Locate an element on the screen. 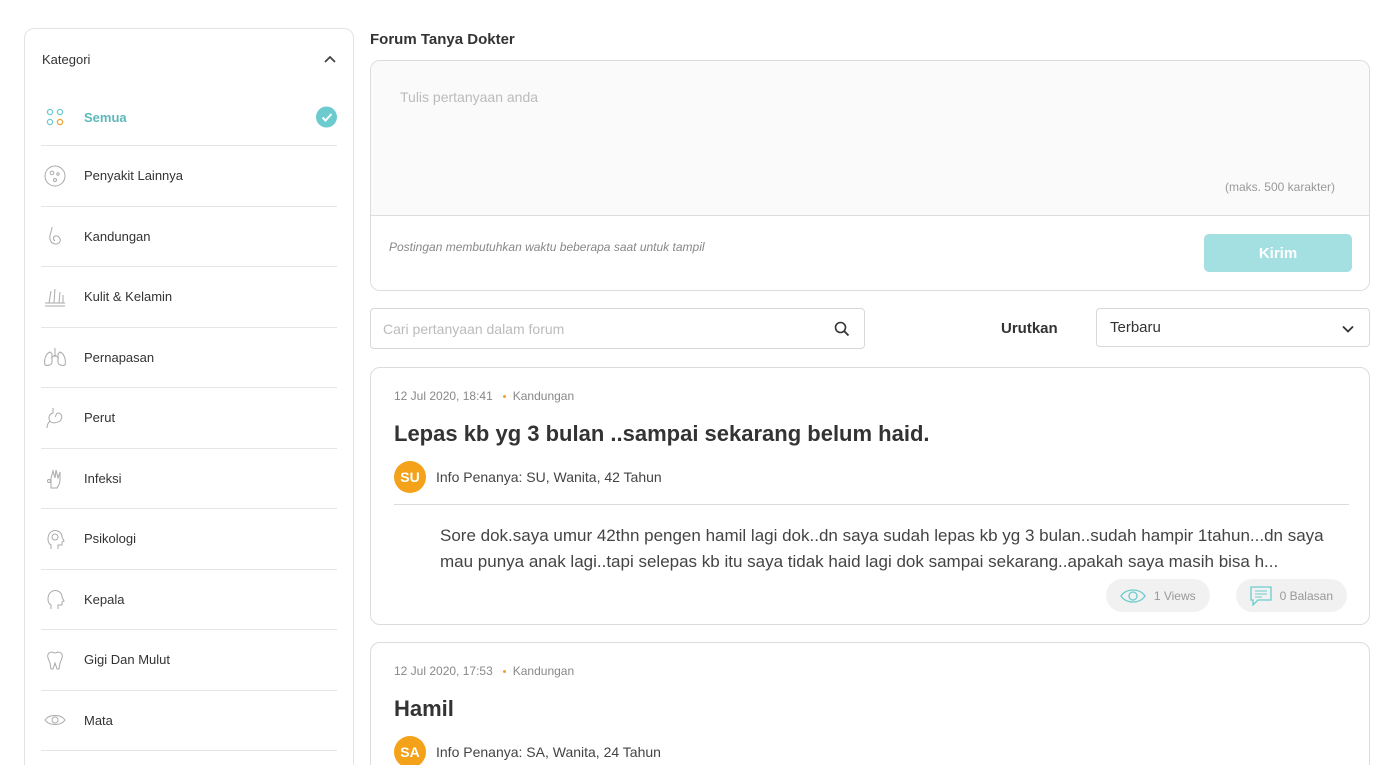 The image size is (1397, 765). asker-row: SU Info Penanya: SU, Wanita, 42 Tahun is located at coordinates (870, 477).